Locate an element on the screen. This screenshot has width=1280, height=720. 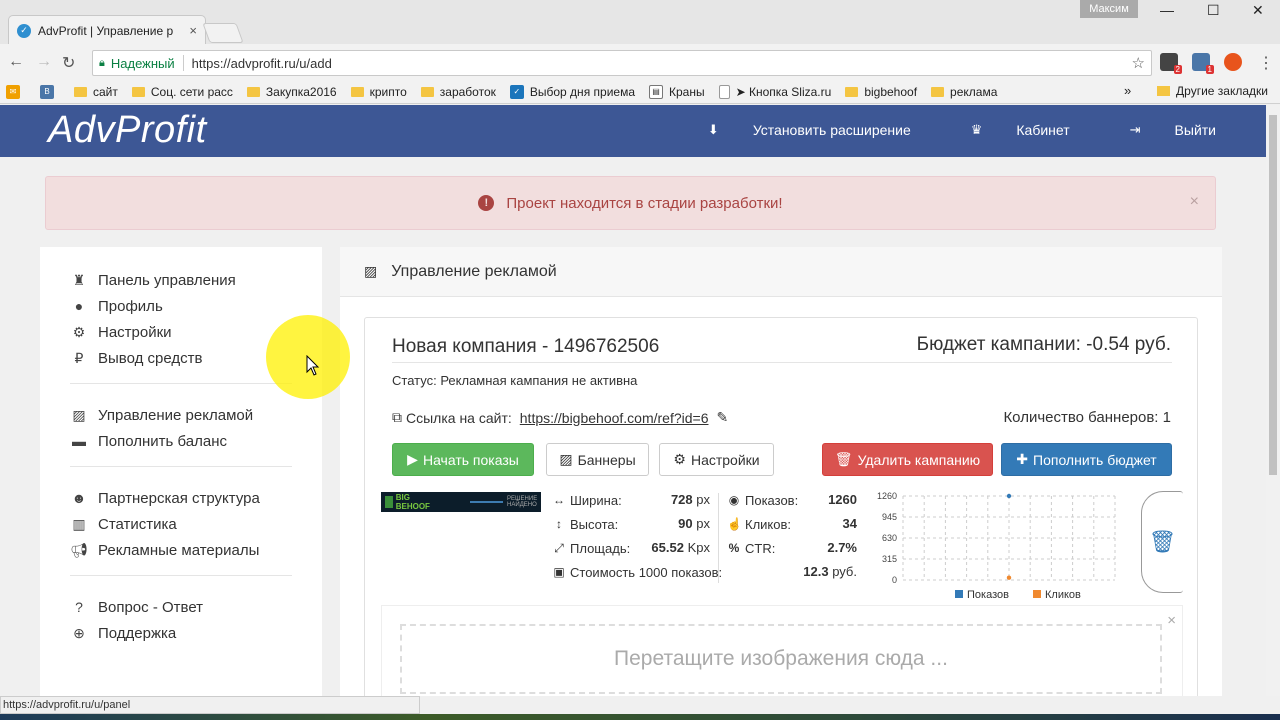
back-icon: ← is located at coordinates (16, 62).